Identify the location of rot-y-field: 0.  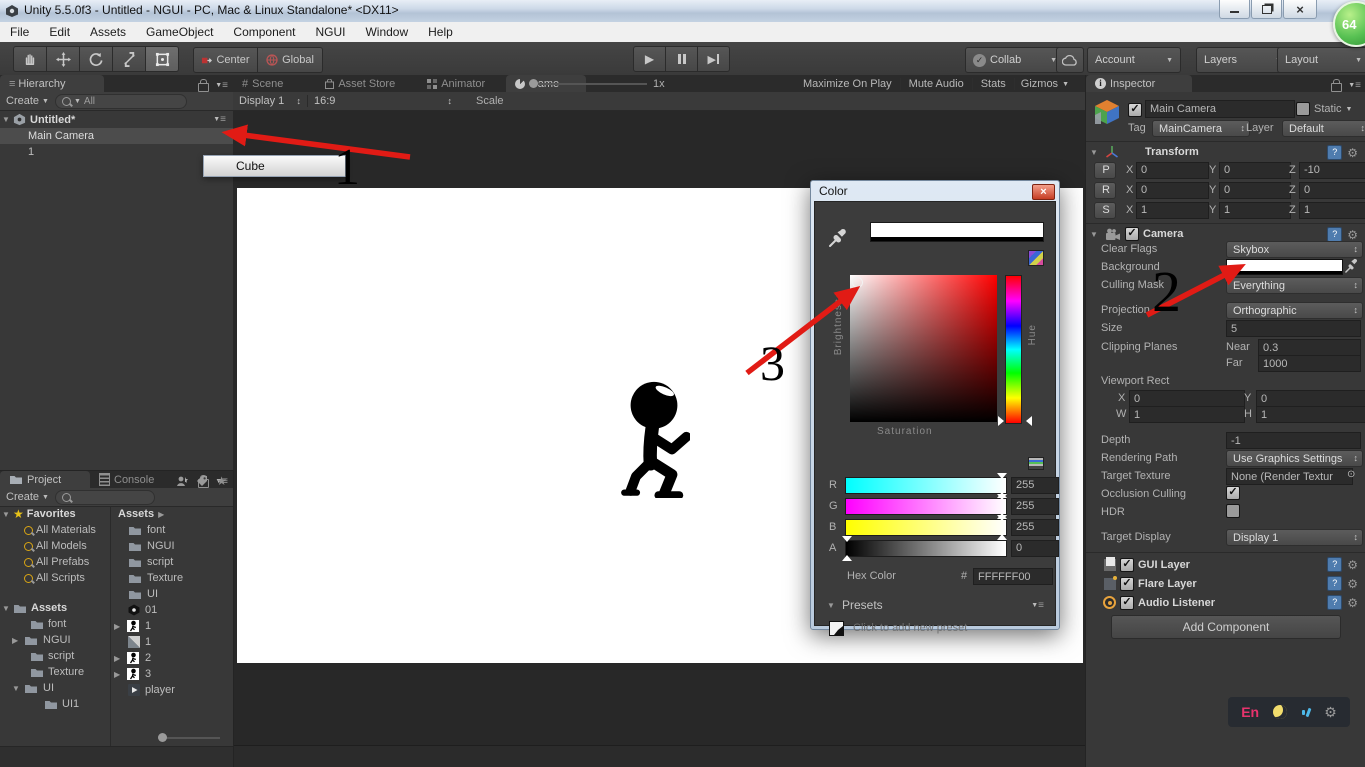
(1255, 190).